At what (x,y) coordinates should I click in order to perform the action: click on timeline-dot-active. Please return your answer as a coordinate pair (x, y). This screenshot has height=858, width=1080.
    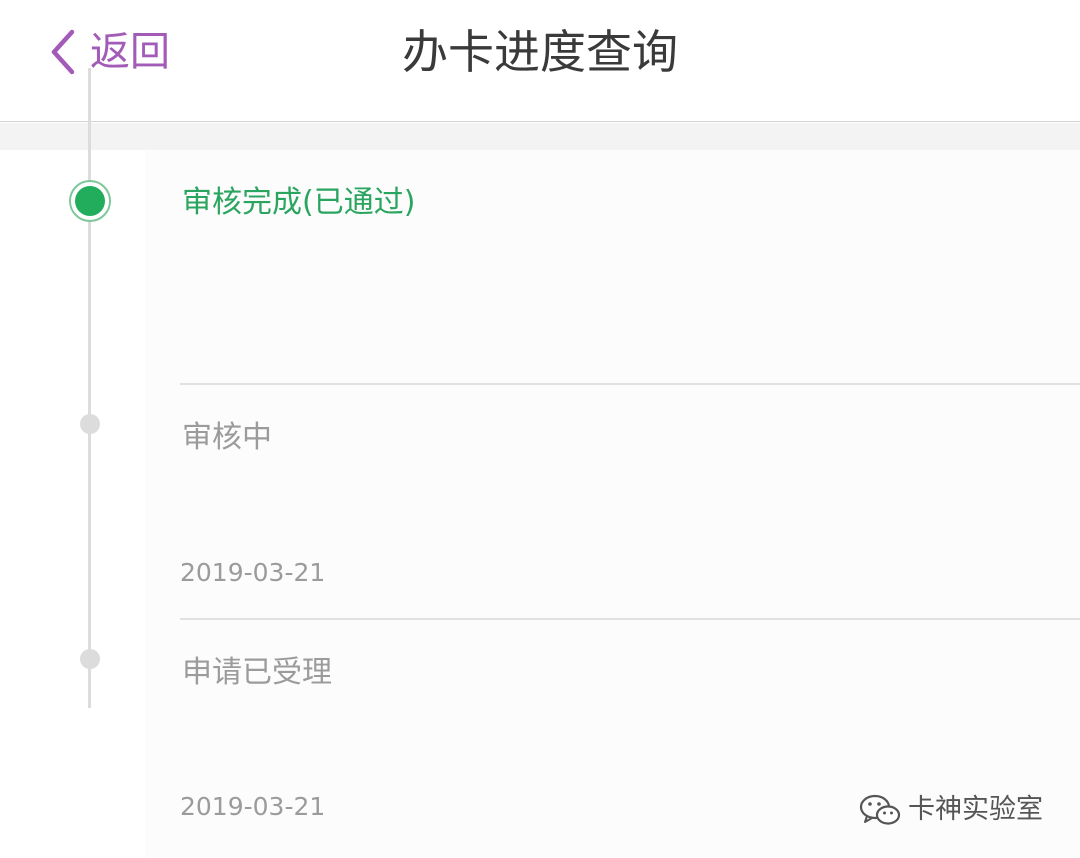
    Looking at the image, I should click on (90, 201).